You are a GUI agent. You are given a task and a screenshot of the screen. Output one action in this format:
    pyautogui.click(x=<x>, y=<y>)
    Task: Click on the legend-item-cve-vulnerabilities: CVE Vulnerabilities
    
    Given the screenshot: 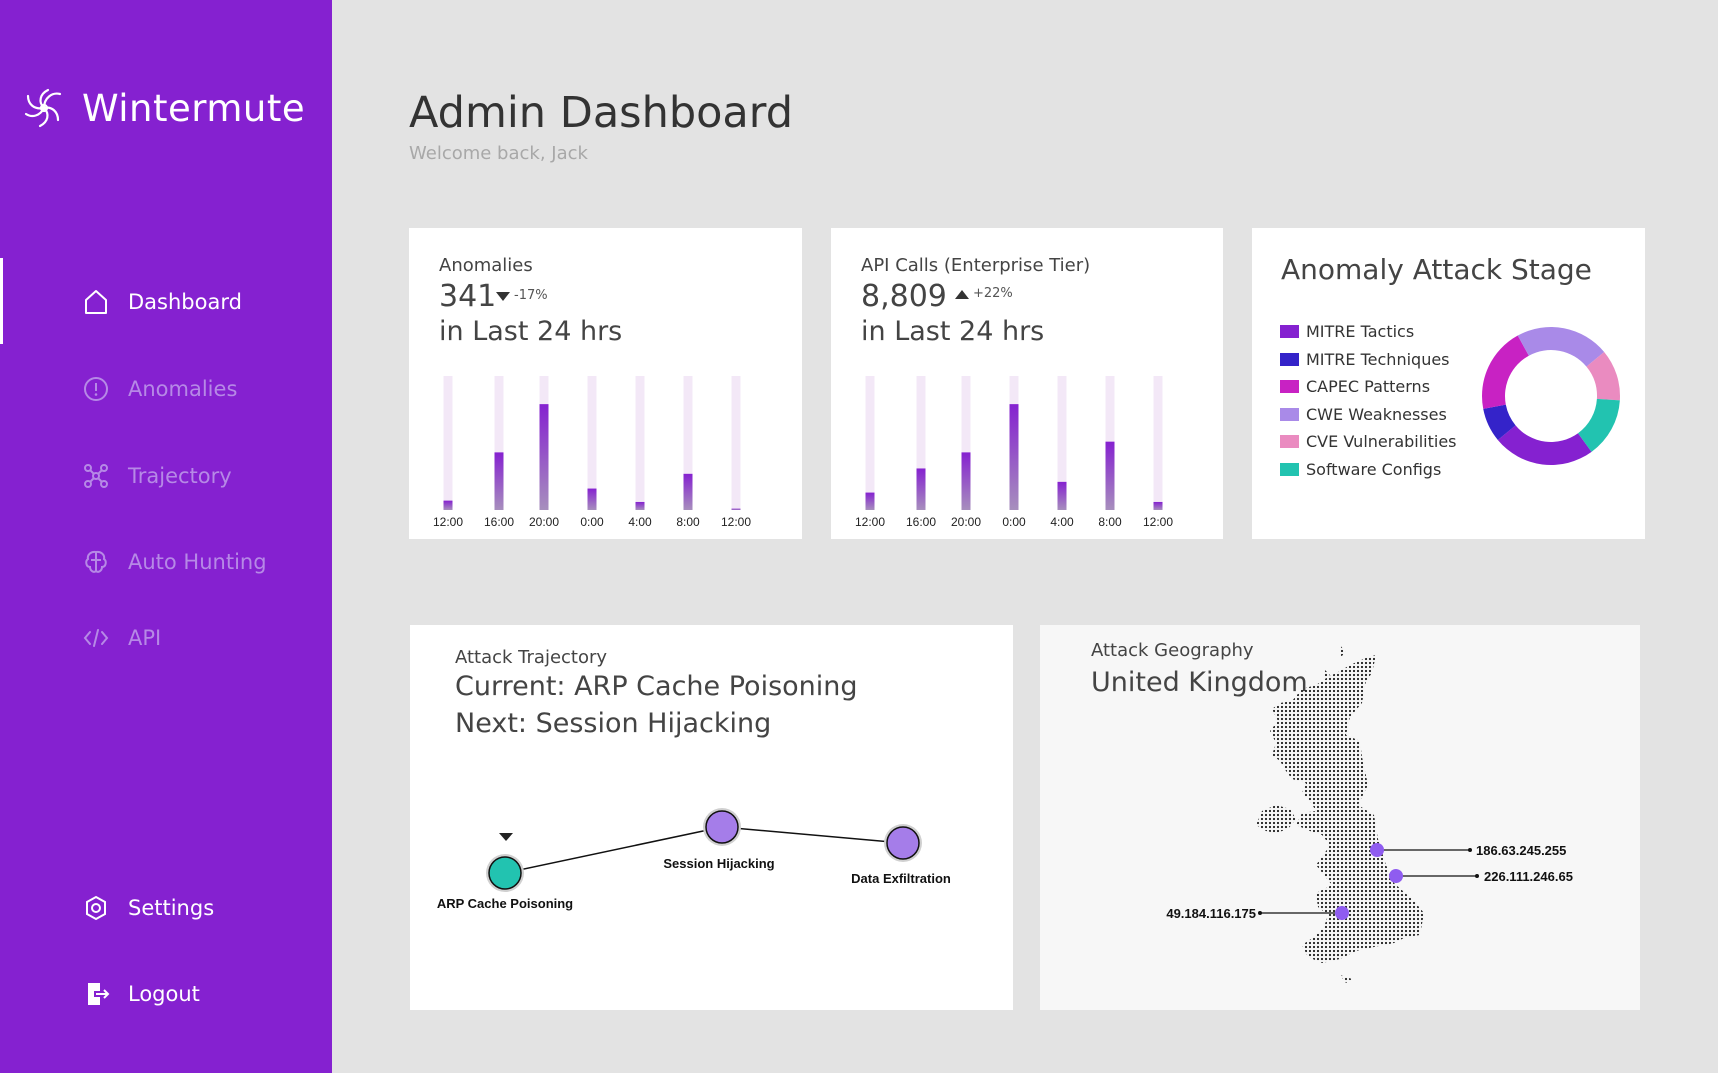 What is the action you would take?
    pyautogui.click(x=1368, y=442)
    